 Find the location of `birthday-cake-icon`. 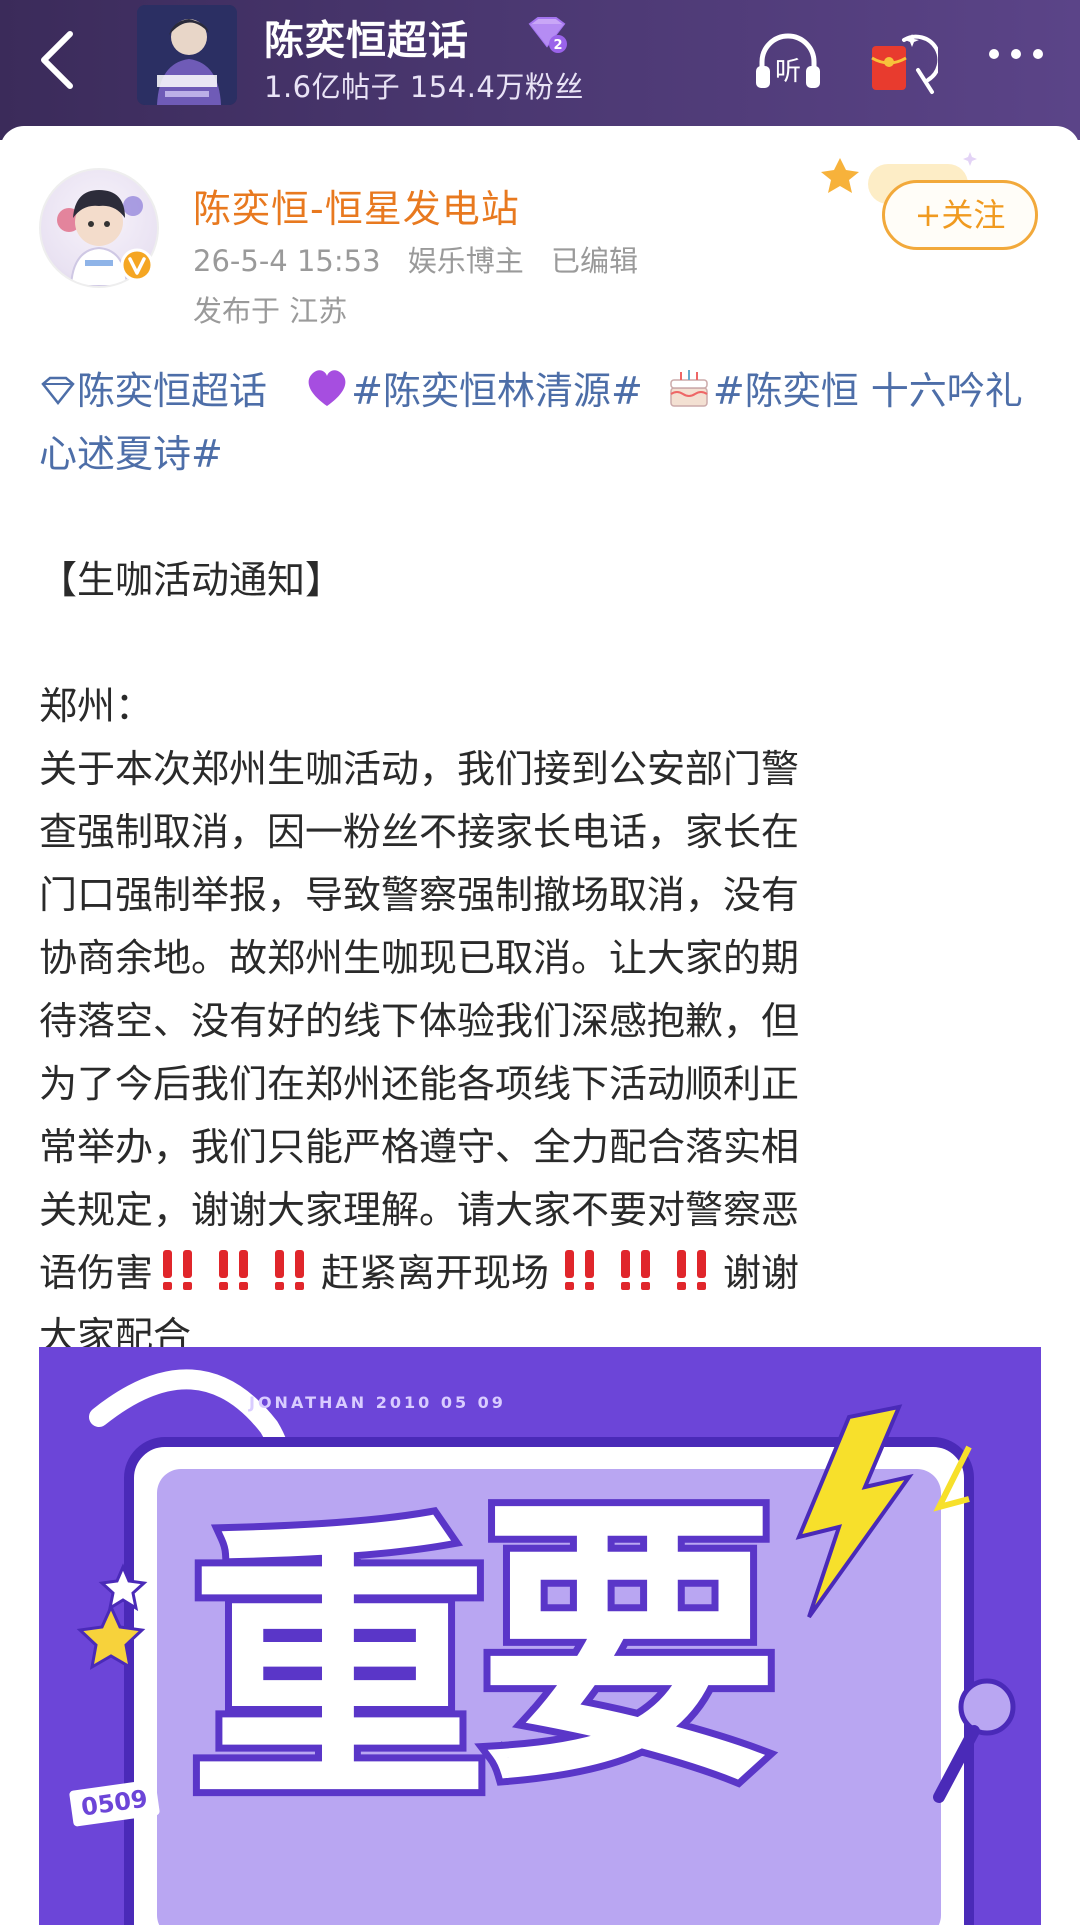

birthday-cake-icon is located at coordinates (689, 388).